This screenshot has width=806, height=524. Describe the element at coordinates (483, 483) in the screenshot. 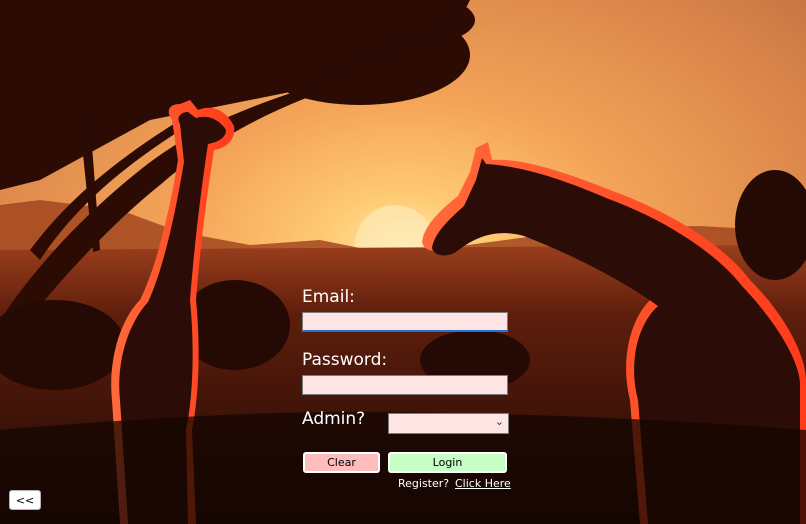

I see `register-link: Click Here` at that location.